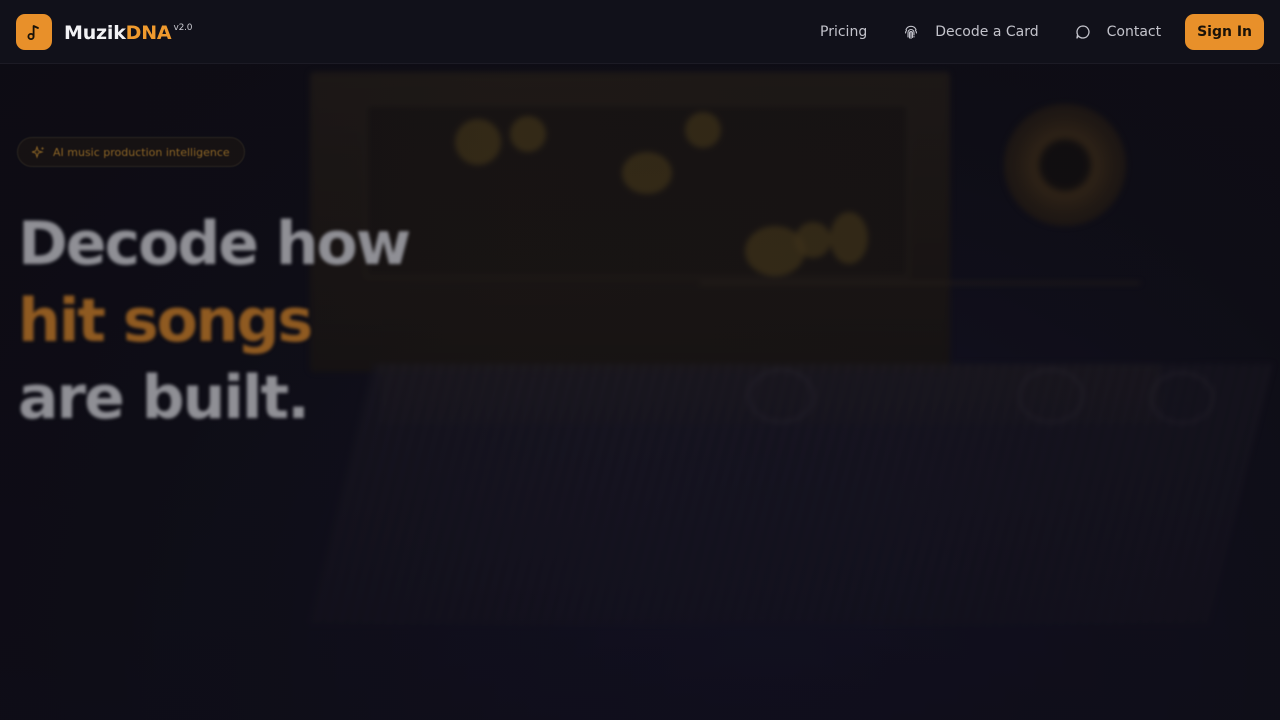 The height and width of the screenshot is (720, 1280). What do you see at coordinates (164, 398) in the screenshot?
I see `headline-line-3: are built.` at bounding box center [164, 398].